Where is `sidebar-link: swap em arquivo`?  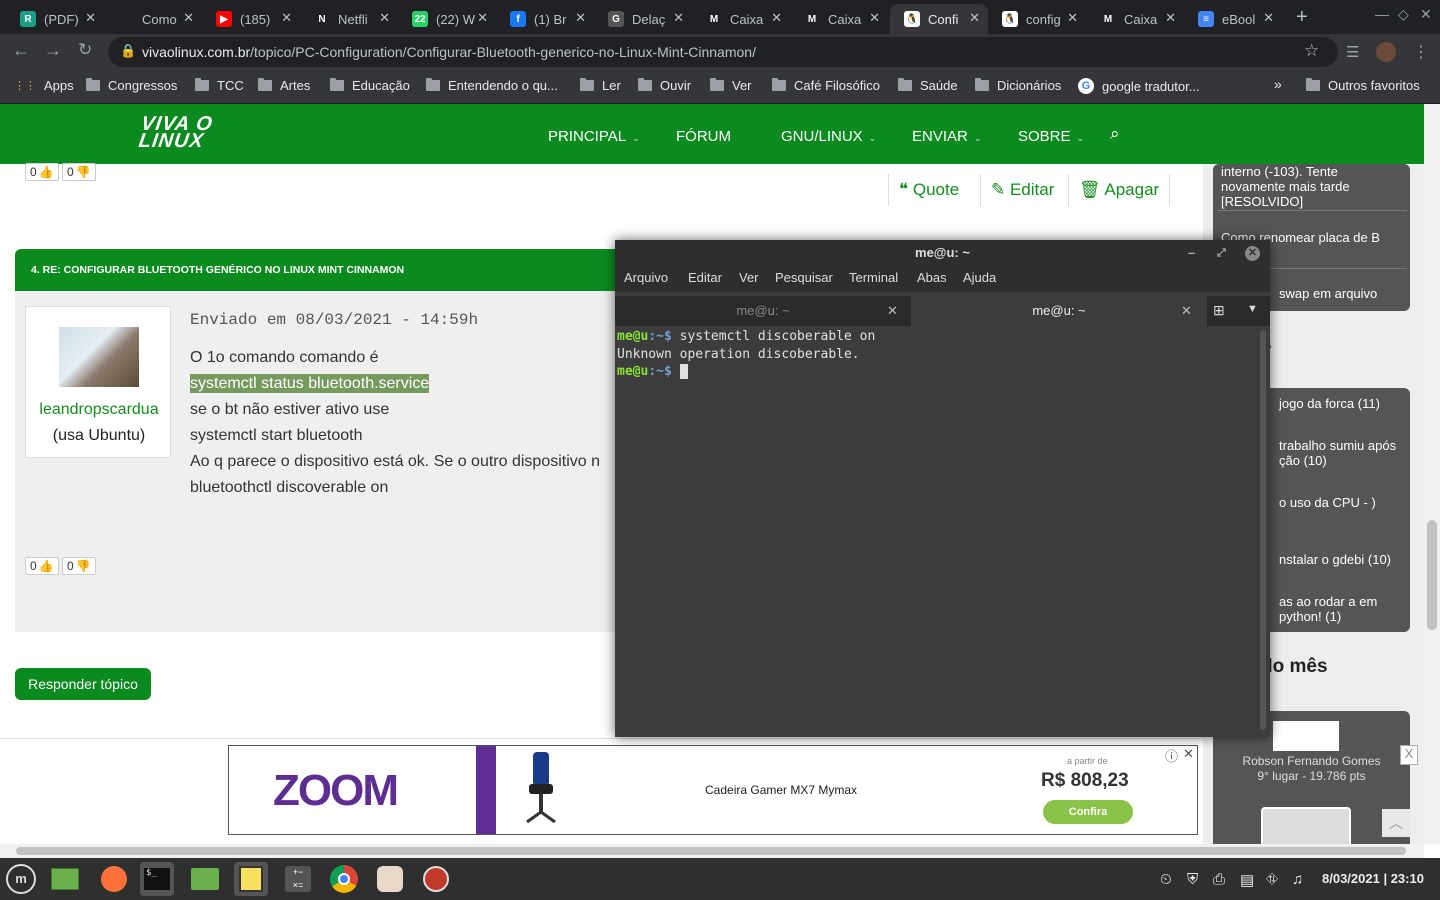
sidebar-link: swap em arquivo is located at coordinates (1328, 293).